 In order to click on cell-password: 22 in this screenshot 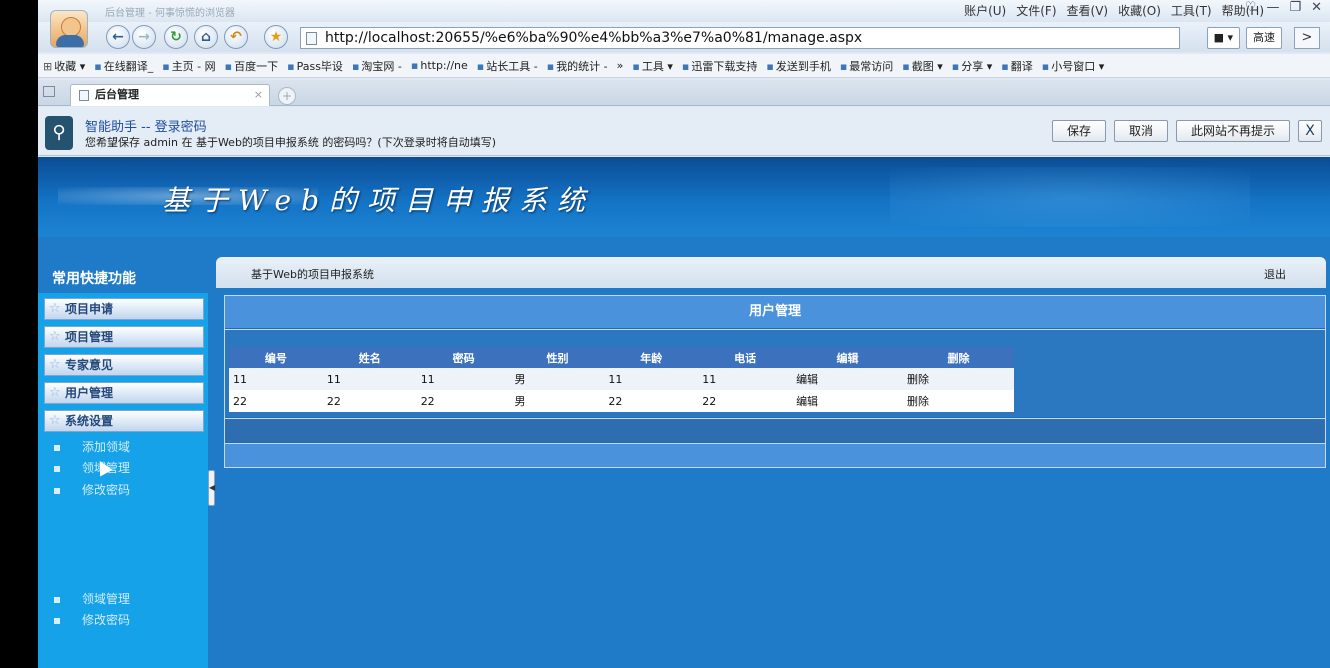, I will do `click(463, 401)`.